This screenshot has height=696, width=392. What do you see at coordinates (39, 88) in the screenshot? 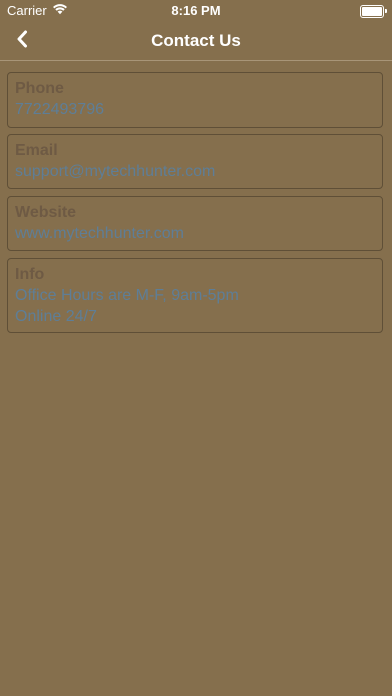
I see `phone-label: Phone` at bounding box center [39, 88].